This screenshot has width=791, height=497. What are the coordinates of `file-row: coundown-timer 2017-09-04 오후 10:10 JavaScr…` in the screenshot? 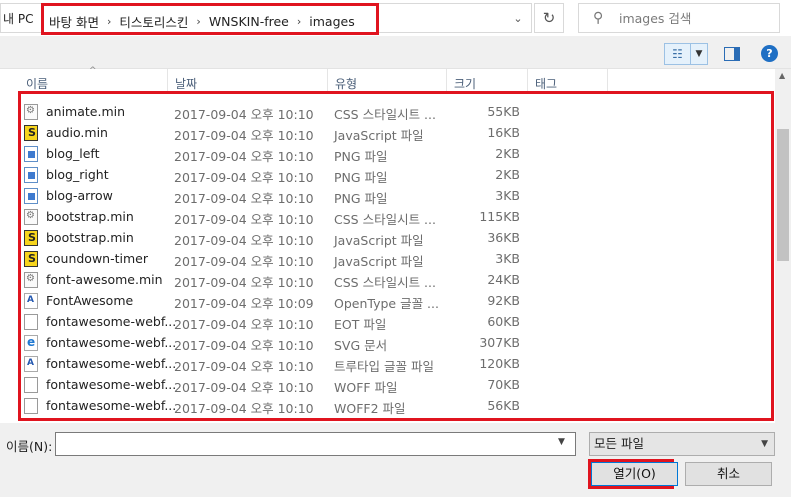 It's located at (397, 258).